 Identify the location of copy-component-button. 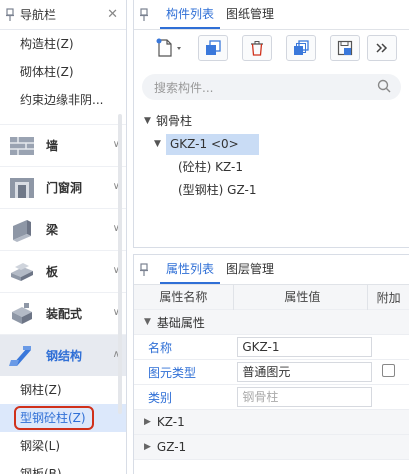
(213, 48).